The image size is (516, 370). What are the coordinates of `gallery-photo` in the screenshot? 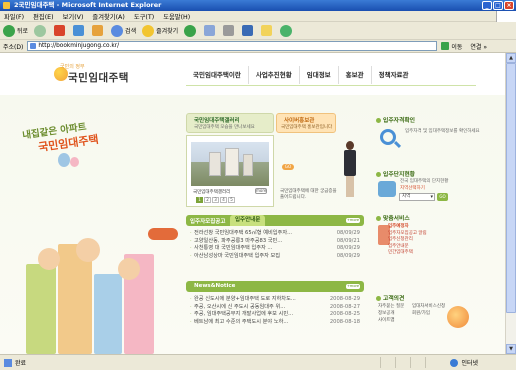 It's located at (230, 164).